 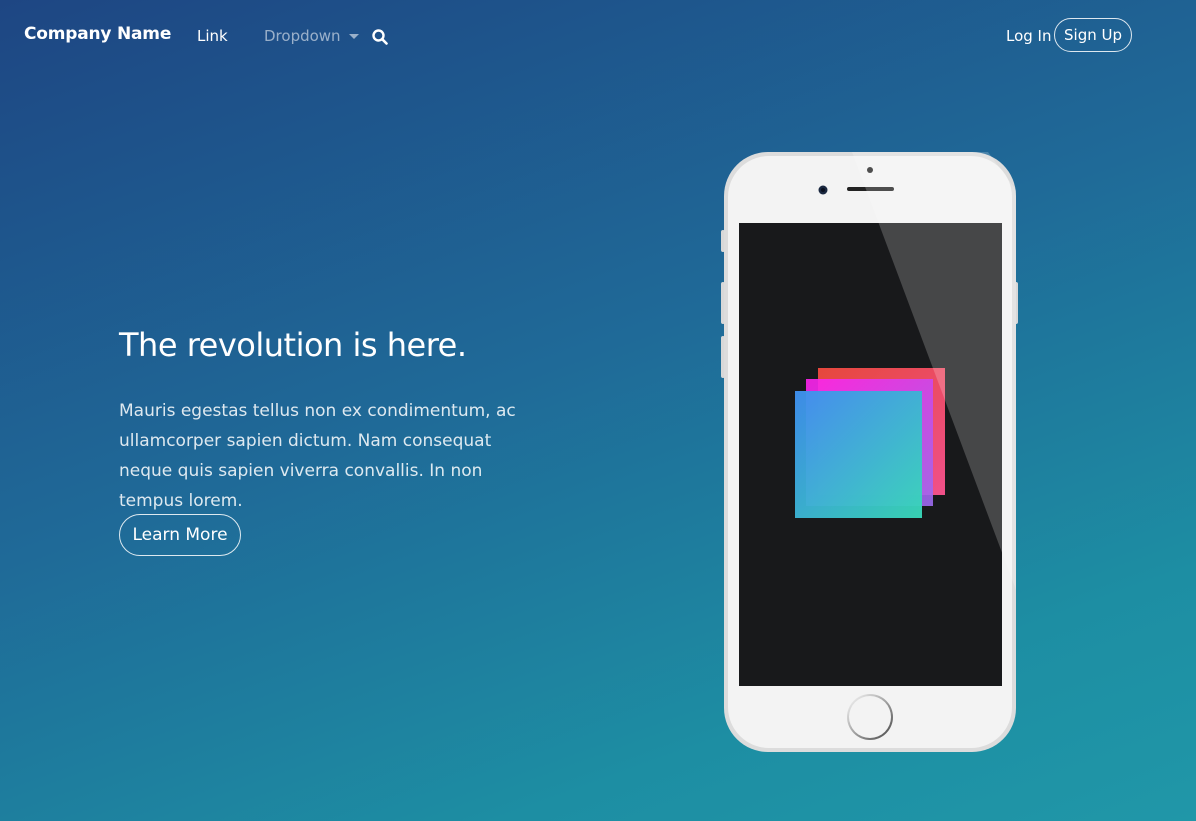 I want to click on nav-dropdown-label: Dropdown, so click(x=302, y=36).